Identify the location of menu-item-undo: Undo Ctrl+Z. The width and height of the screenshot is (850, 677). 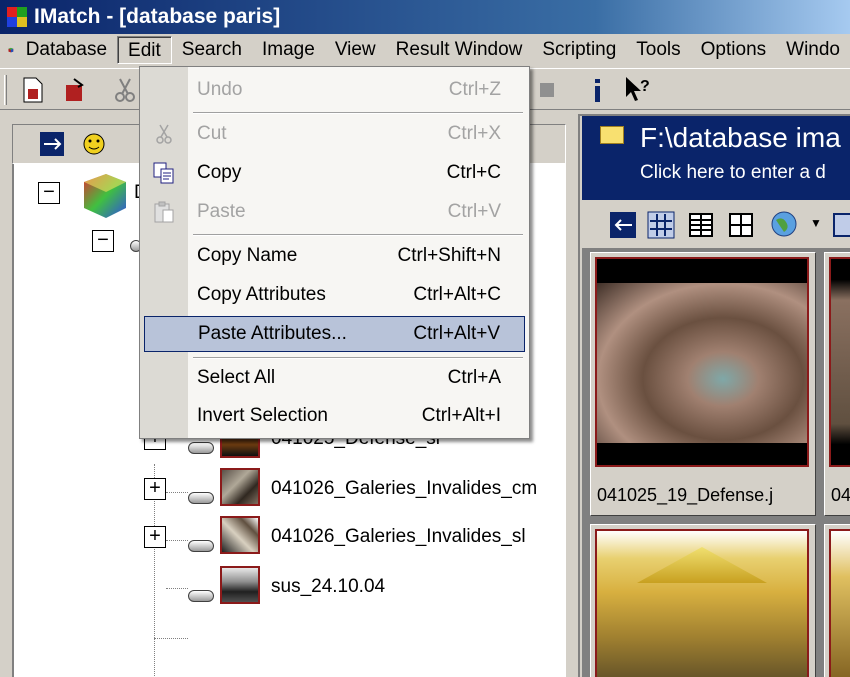
(334, 90).